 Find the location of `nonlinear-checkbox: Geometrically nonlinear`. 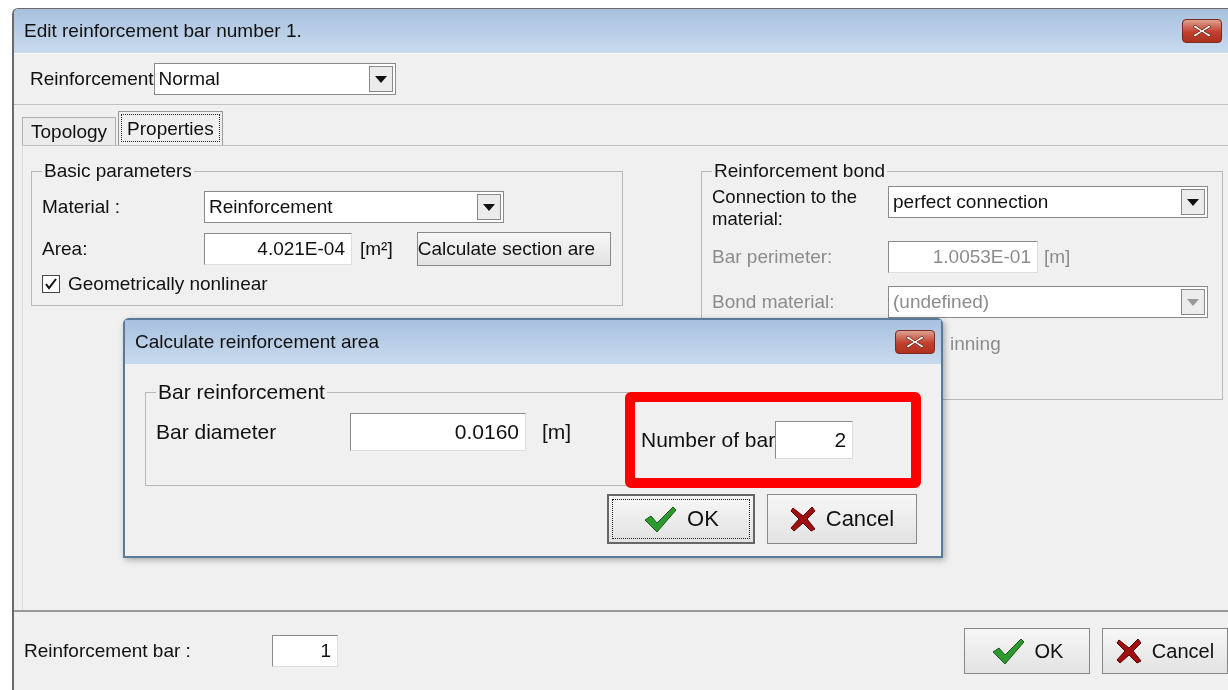

nonlinear-checkbox: Geometrically nonlinear is located at coordinates (155, 284).